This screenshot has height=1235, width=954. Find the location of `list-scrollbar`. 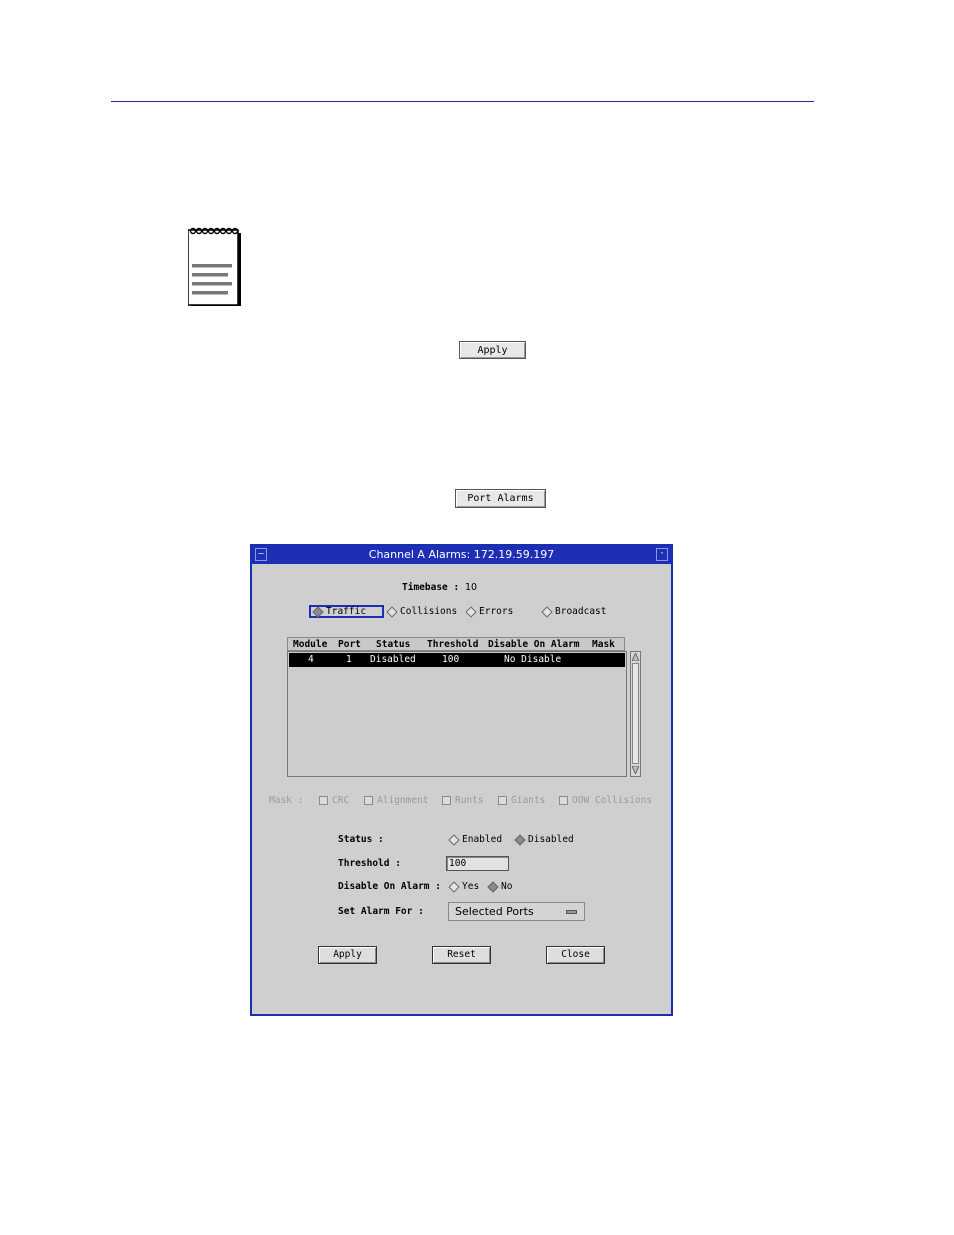

list-scrollbar is located at coordinates (635, 714).